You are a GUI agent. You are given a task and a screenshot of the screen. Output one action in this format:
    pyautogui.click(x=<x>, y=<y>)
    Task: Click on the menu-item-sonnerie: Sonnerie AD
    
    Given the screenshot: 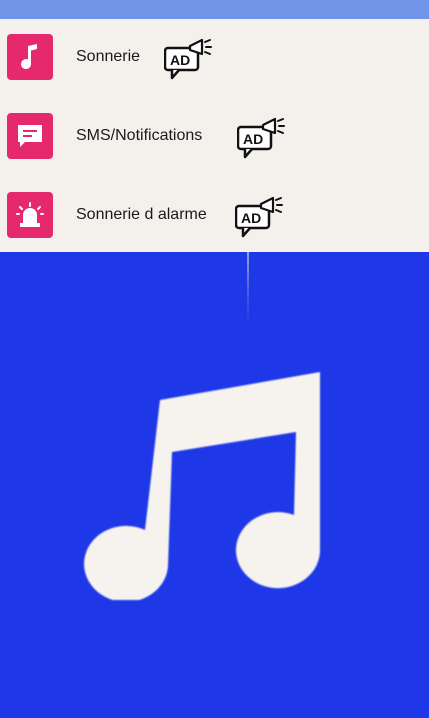 What is the action you would take?
    pyautogui.click(x=214, y=56)
    